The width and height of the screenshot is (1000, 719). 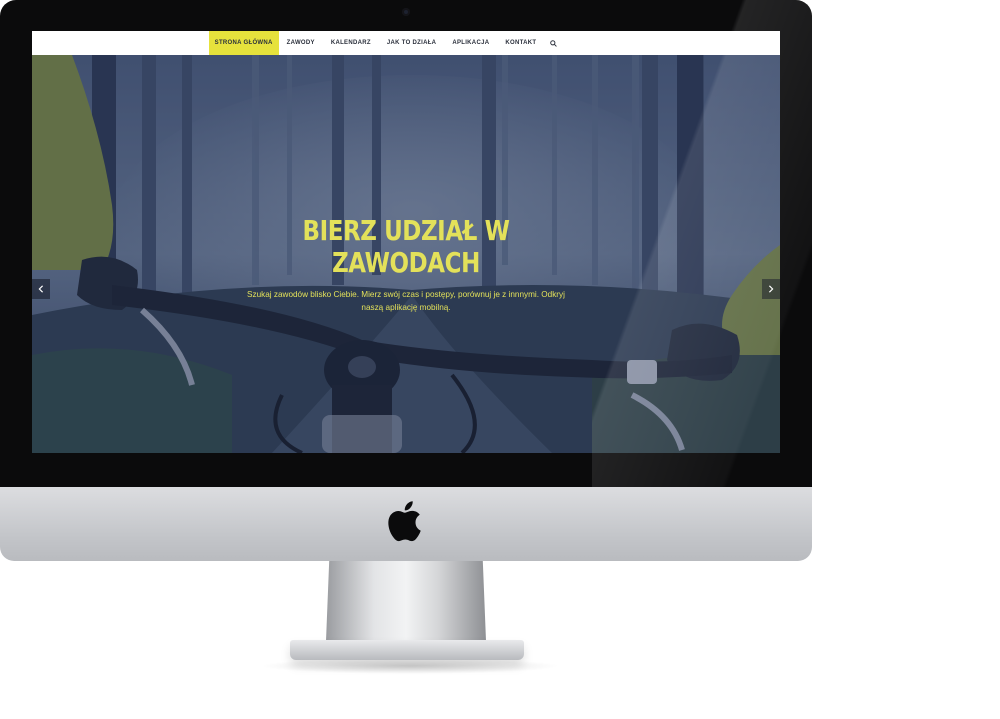 What do you see at coordinates (406, 601) in the screenshot?
I see `imac-stand-neck` at bounding box center [406, 601].